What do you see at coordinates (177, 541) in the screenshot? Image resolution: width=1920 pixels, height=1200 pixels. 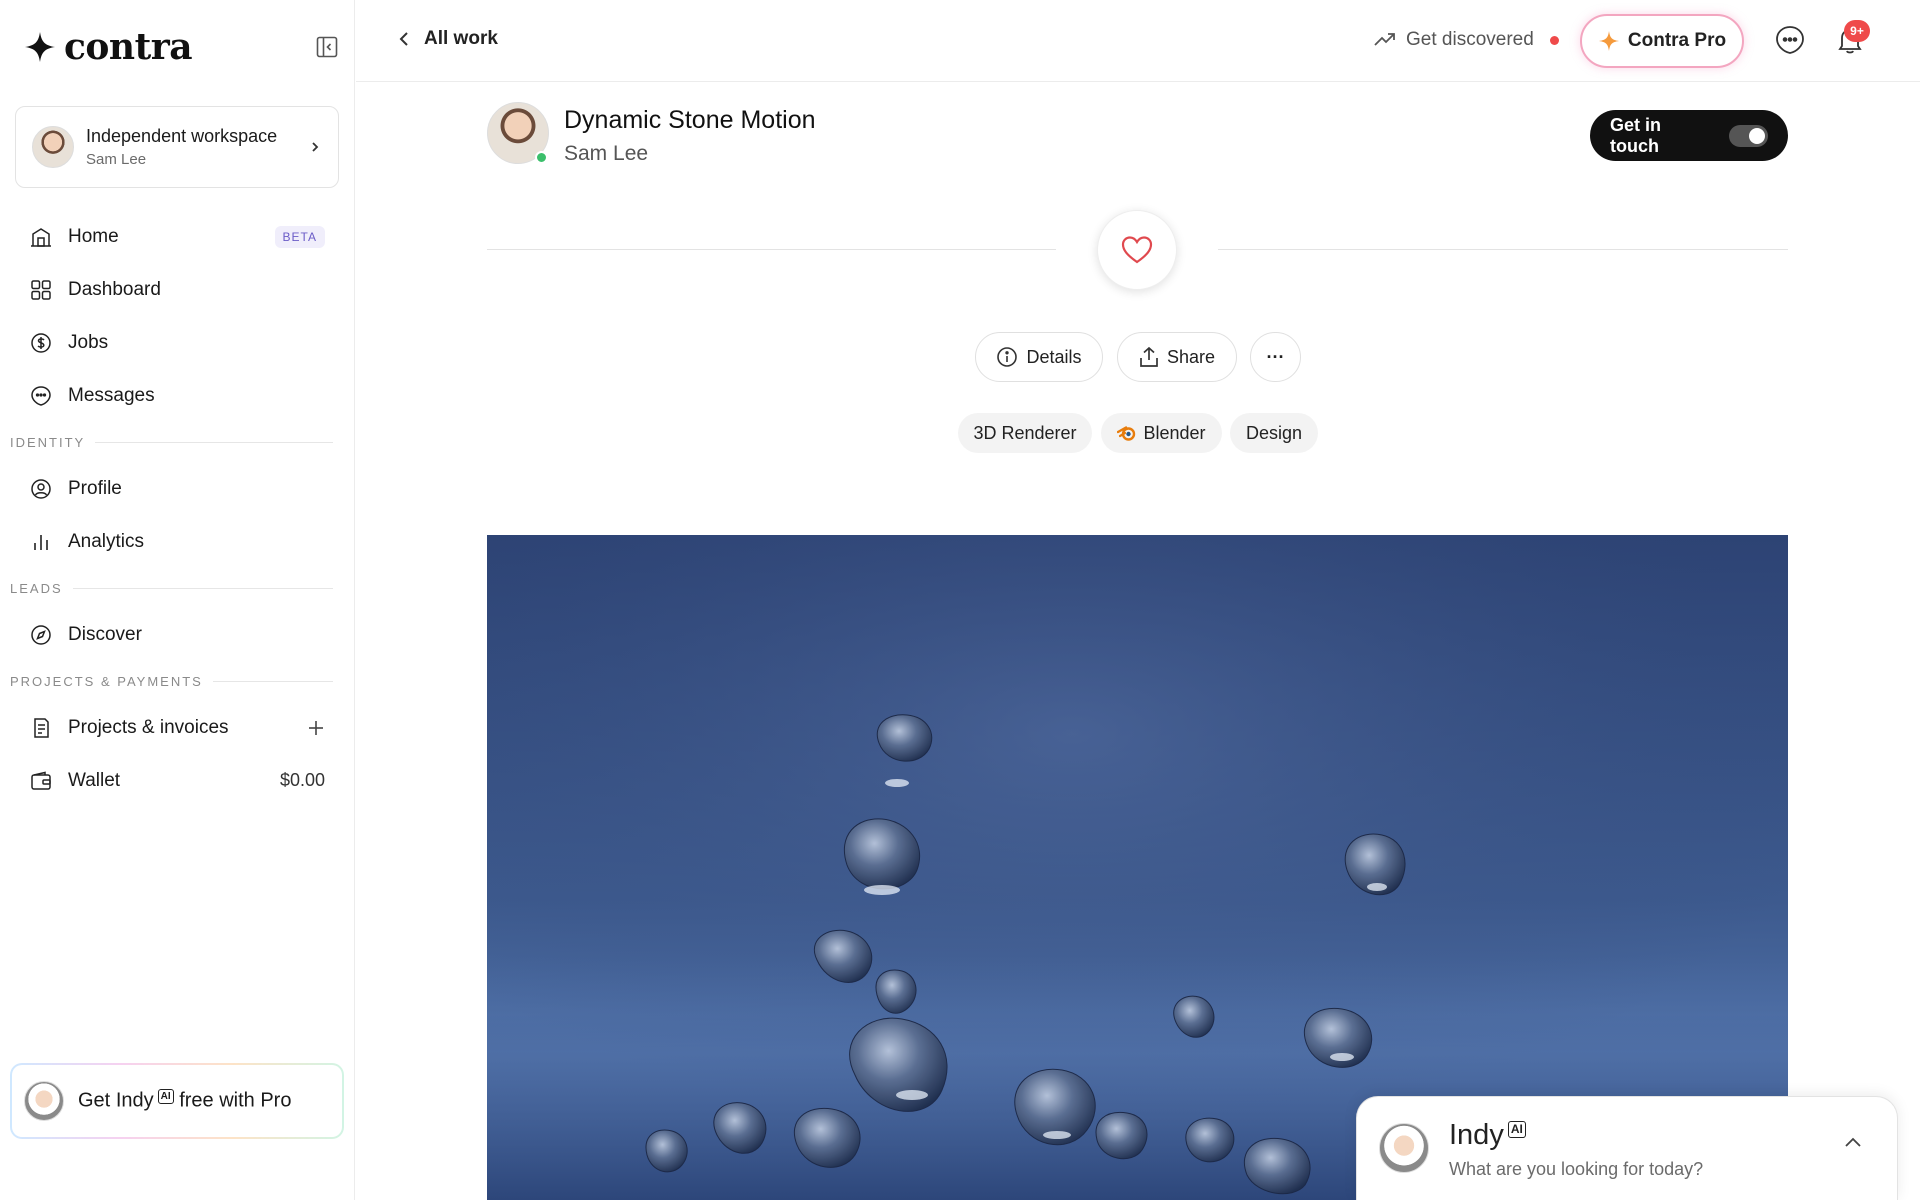 I see `sidebar-item-analytics: Analytics` at bounding box center [177, 541].